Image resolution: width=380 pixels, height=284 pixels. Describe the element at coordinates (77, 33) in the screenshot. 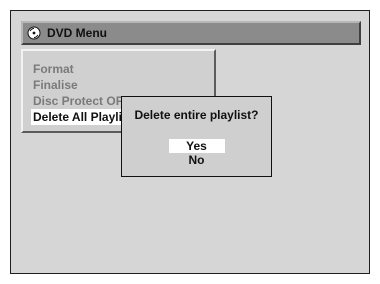

I see `window-title: DVD Menu` at that location.